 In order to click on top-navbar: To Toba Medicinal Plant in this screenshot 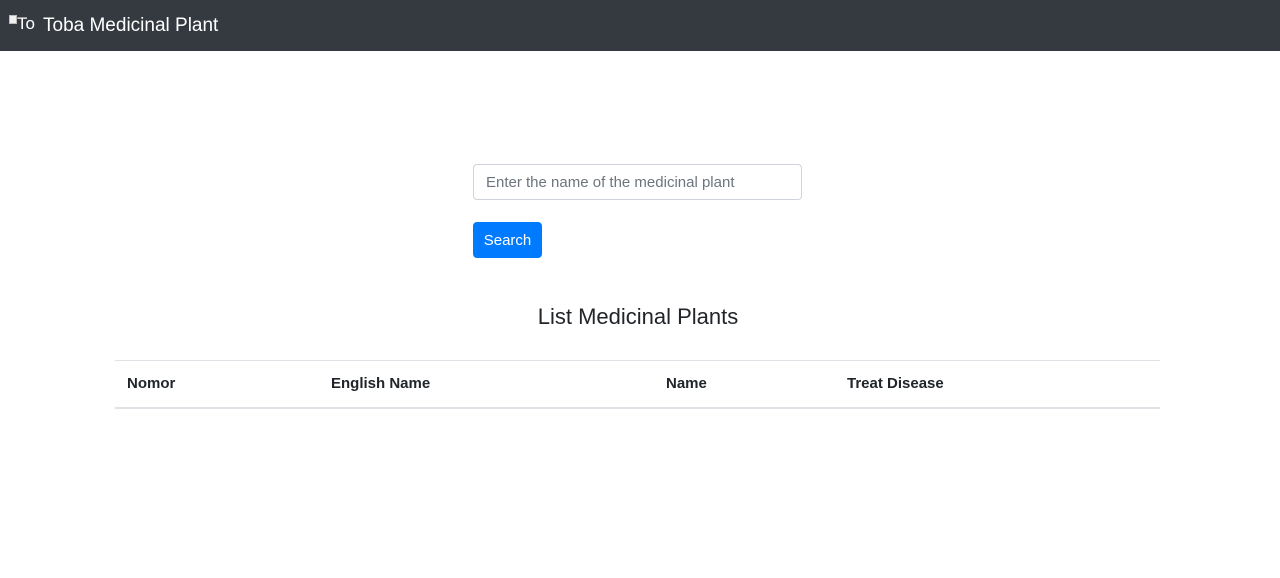, I will do `click(640, 25)`.